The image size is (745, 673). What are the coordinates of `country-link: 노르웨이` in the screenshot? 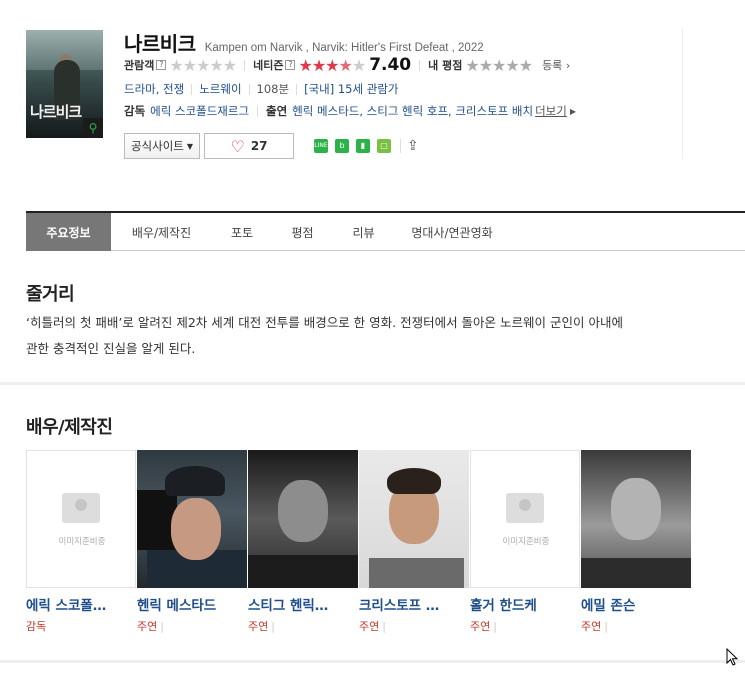 It's located at (220, 89).